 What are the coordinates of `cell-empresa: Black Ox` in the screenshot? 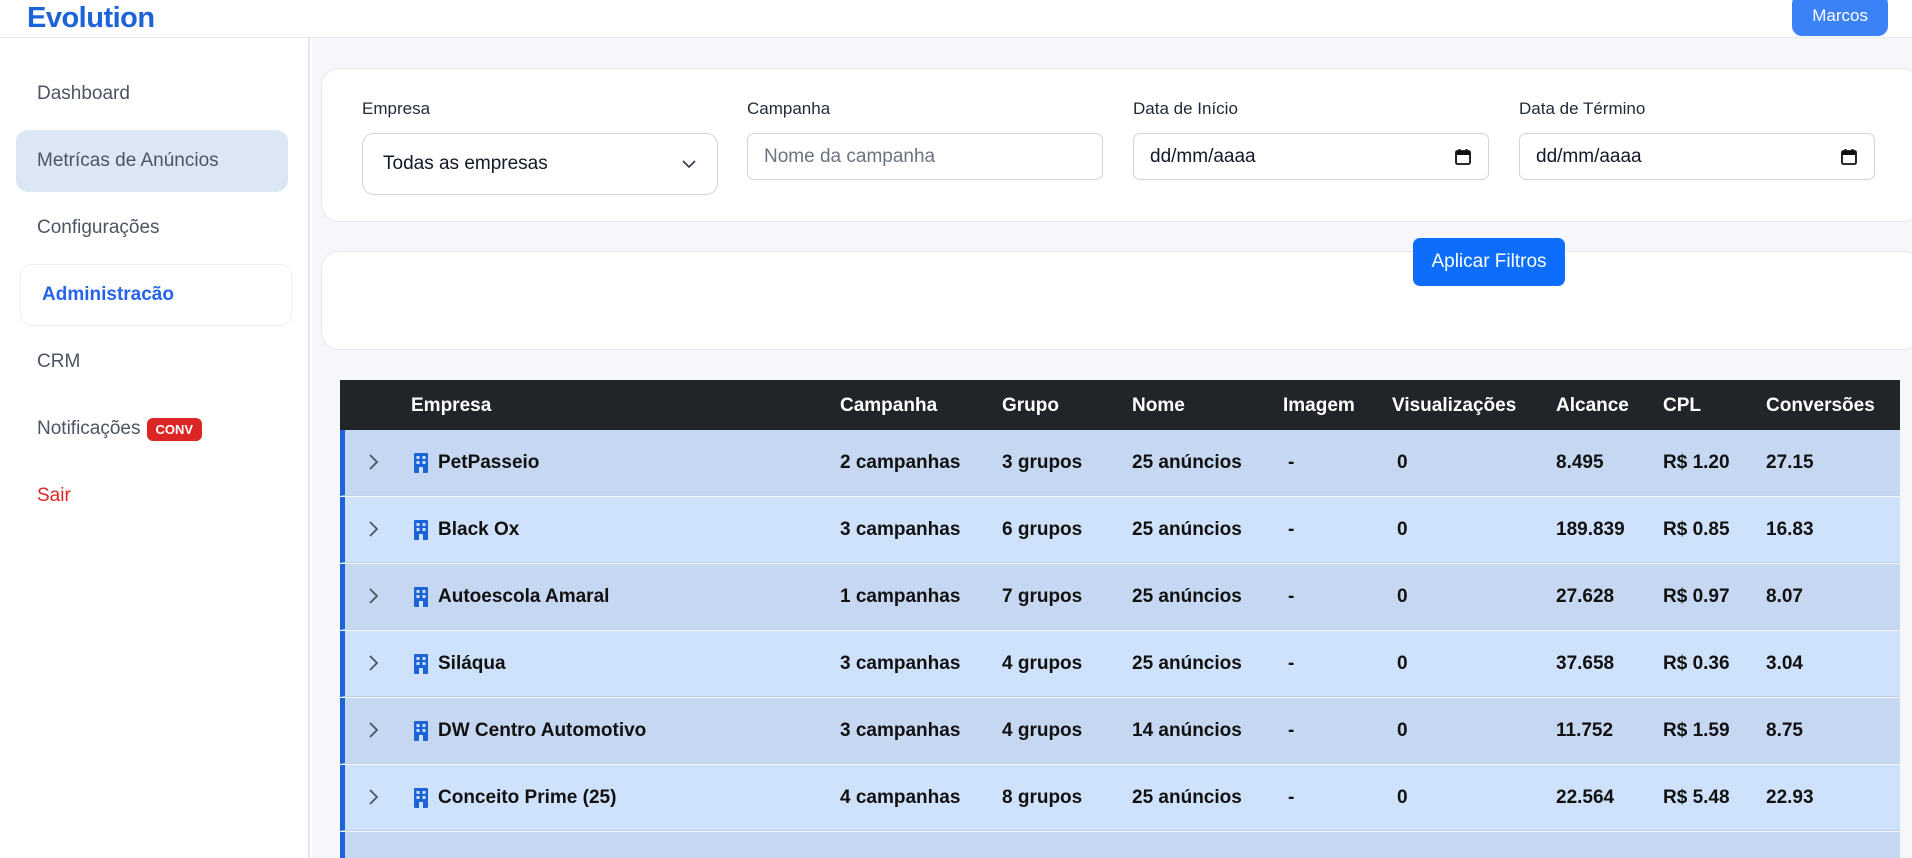 It's located at (479, 529).